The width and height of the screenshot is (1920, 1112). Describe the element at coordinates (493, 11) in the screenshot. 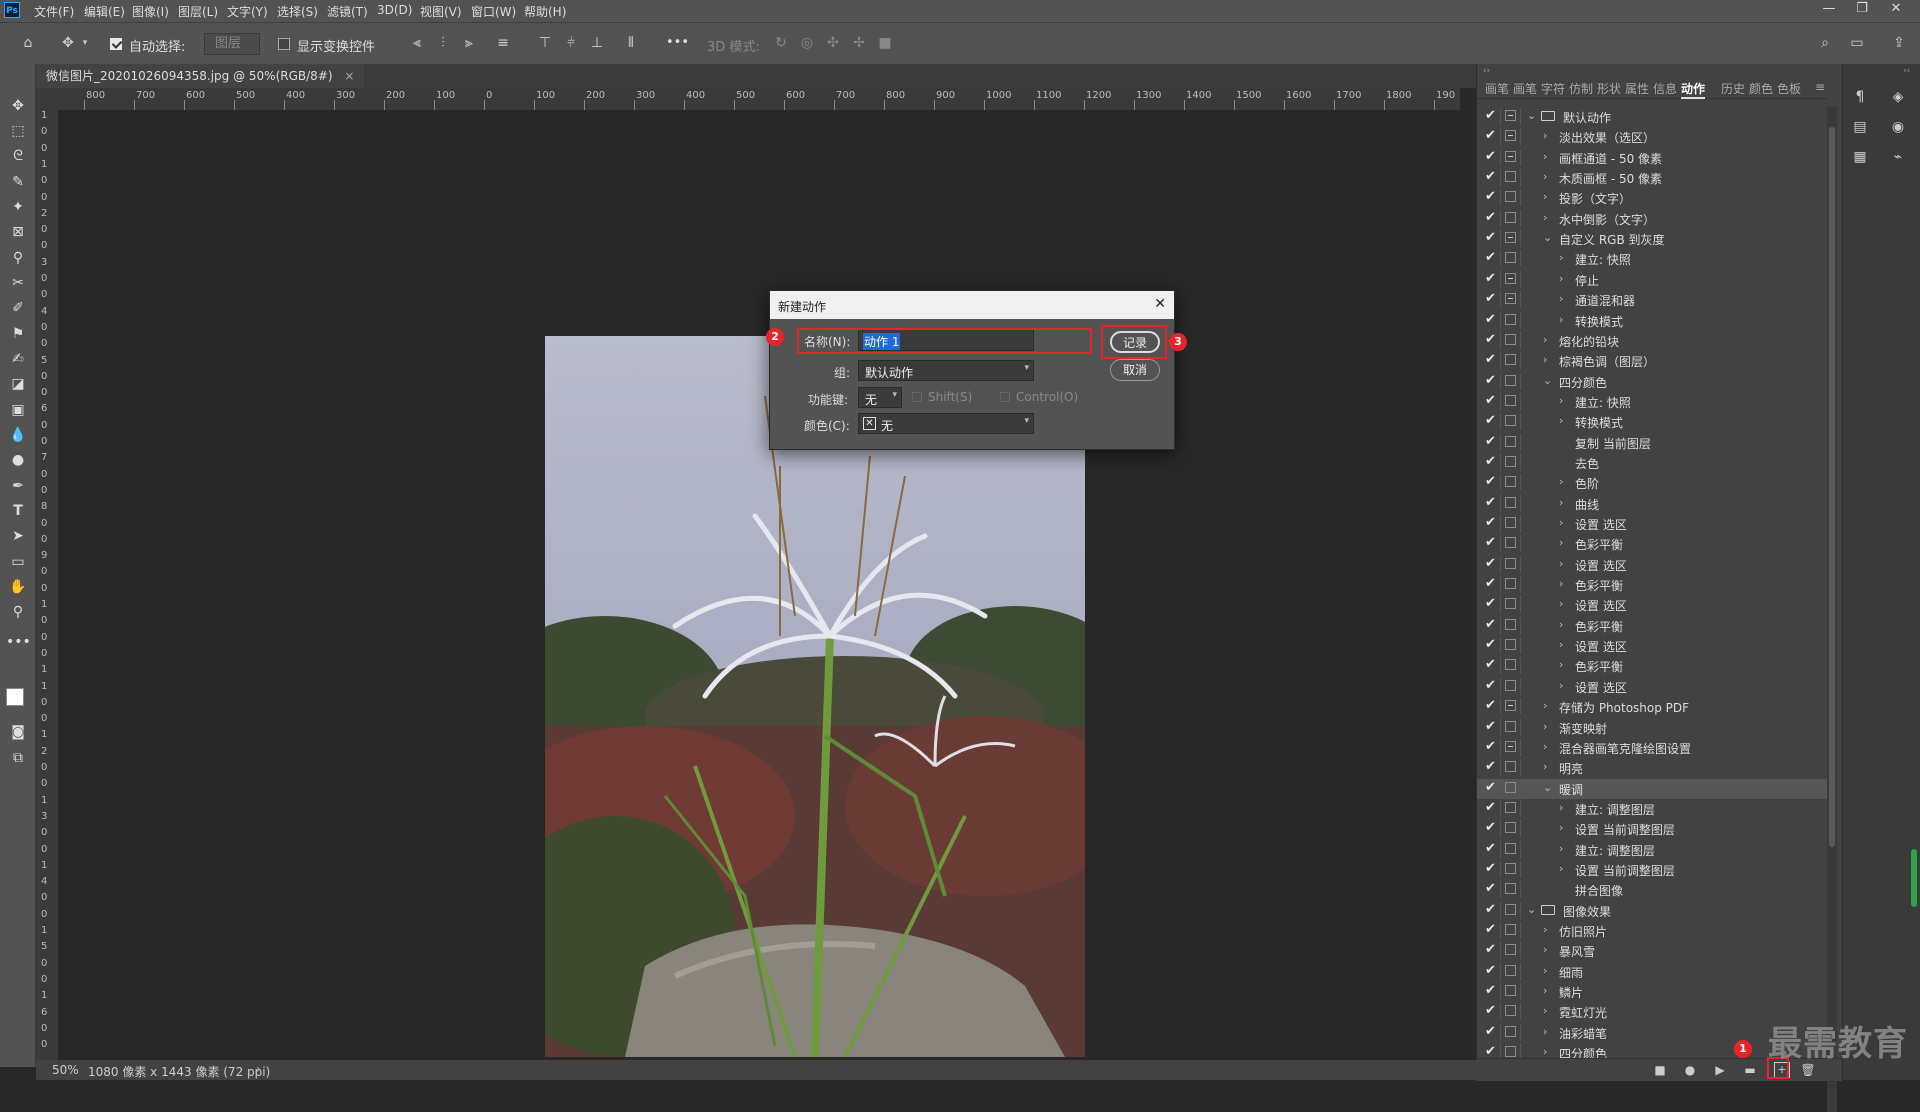

I see `menu-window: 窗口(W)` at that location.